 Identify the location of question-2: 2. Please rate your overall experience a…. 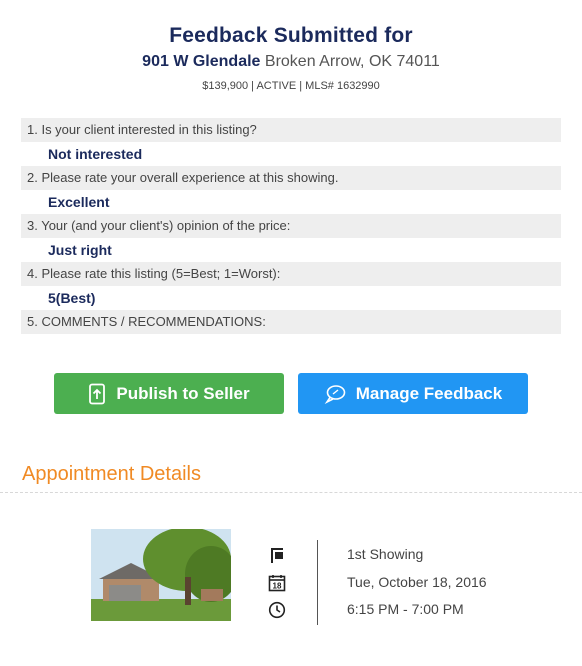
(291, 178).